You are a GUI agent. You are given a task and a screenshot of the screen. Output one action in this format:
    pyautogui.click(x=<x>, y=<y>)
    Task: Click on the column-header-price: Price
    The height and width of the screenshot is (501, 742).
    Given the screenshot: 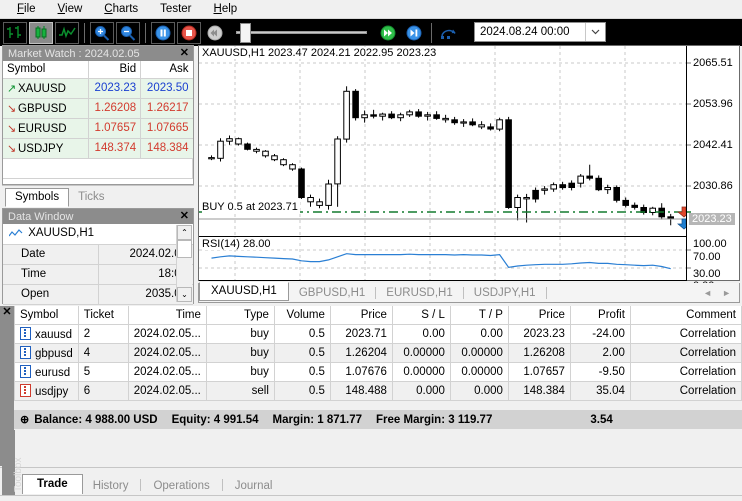 What is the action you would take?
    pyautogui.click(x=361, y=315)
    